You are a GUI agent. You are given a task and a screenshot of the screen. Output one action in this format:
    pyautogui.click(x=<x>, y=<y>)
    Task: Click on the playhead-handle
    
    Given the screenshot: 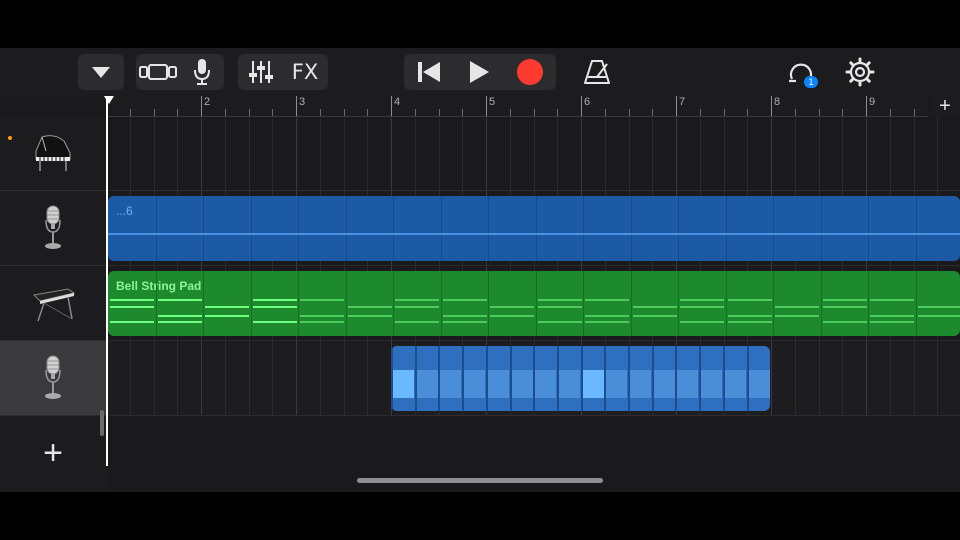 What is the action you would take?
    pyautogui.click(x=109, y=100)
    